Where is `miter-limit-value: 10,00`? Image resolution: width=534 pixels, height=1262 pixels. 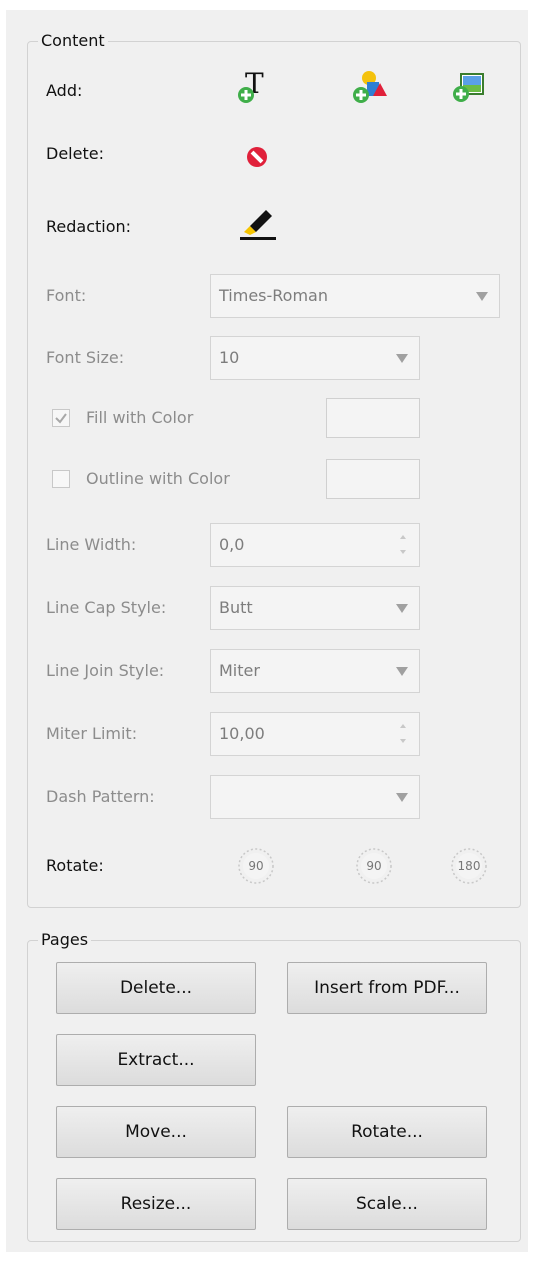
miter-limit-value: 10,00 is located at coordinates (242, 733).